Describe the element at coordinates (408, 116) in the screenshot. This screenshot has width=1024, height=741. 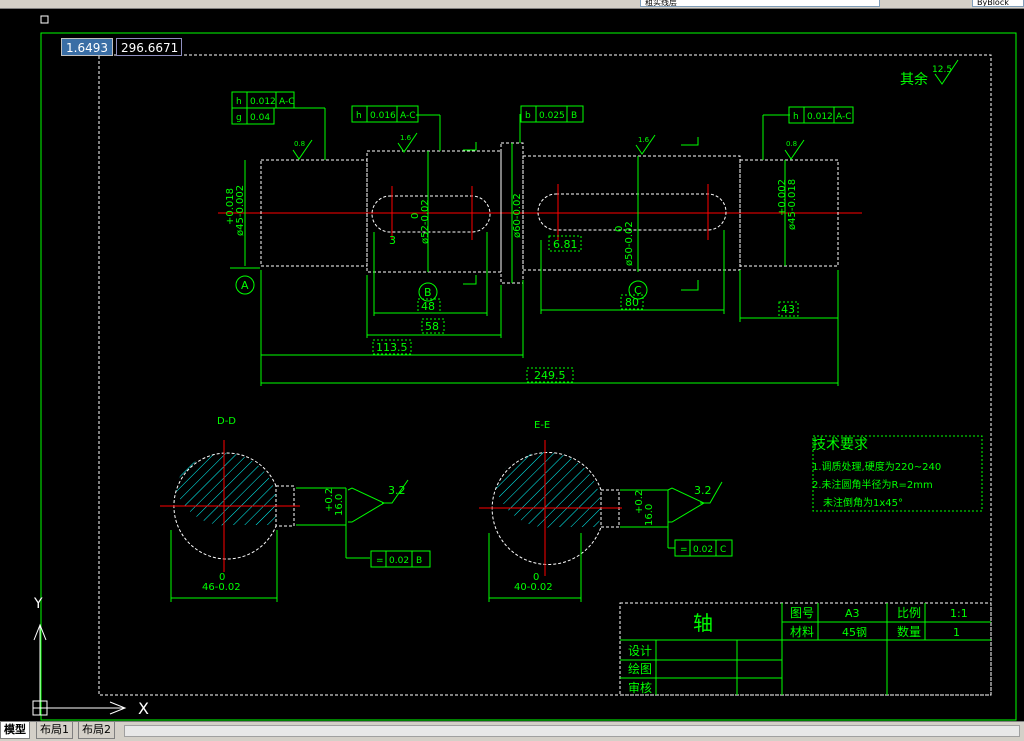
I see `tol-tm-ref: A-C` at that location.